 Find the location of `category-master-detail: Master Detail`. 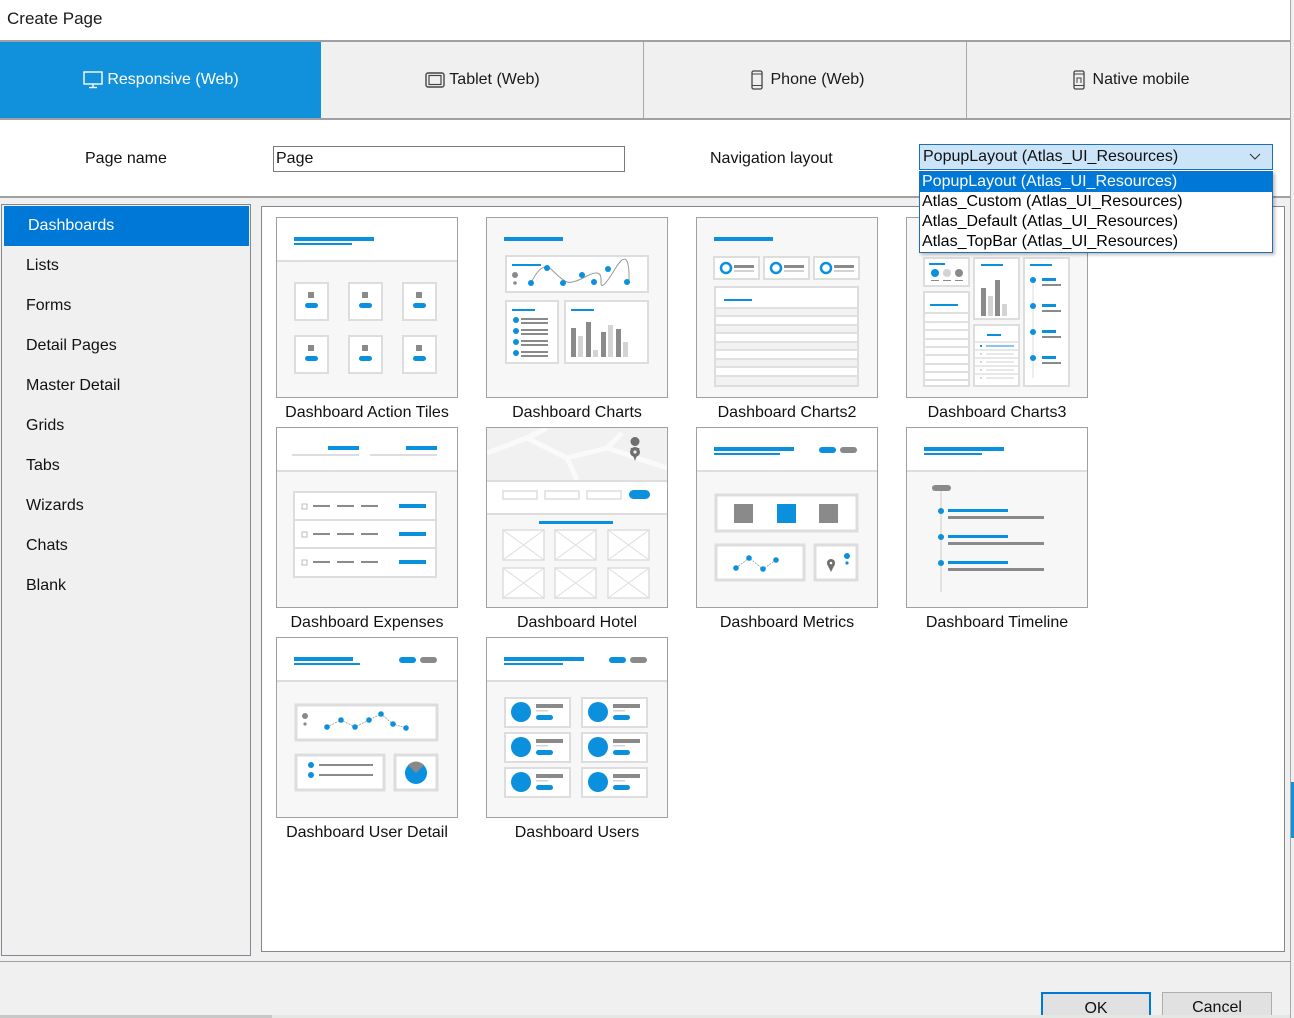

category-master-detail: Master Detail is located at coordinates (126, 386).